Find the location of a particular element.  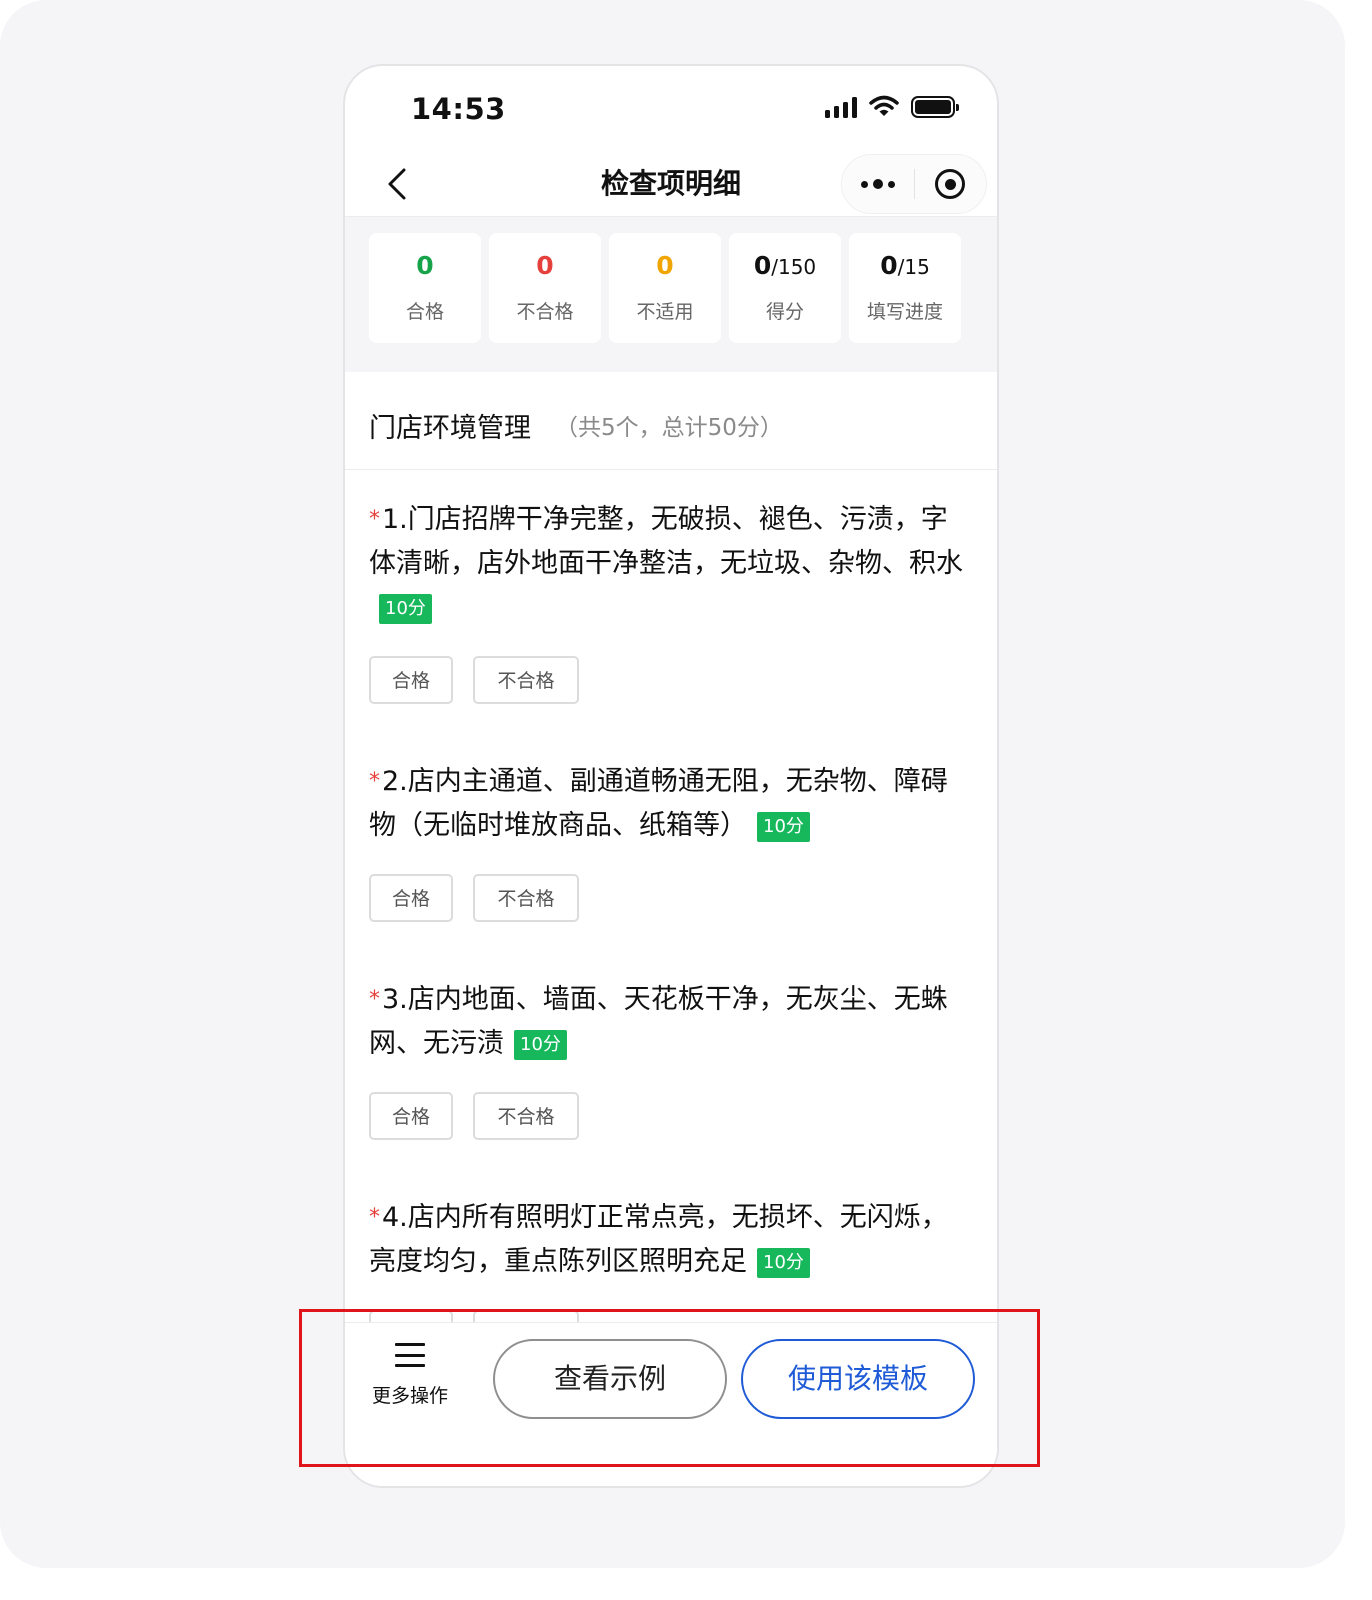

stat-label: 不适用 is located at coordinates (665, 312).